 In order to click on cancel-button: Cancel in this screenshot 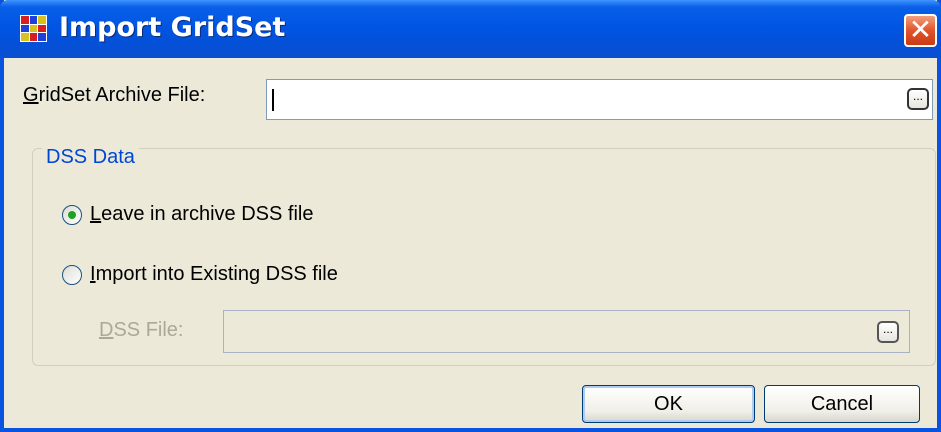, I will do `click(842, 404)`.